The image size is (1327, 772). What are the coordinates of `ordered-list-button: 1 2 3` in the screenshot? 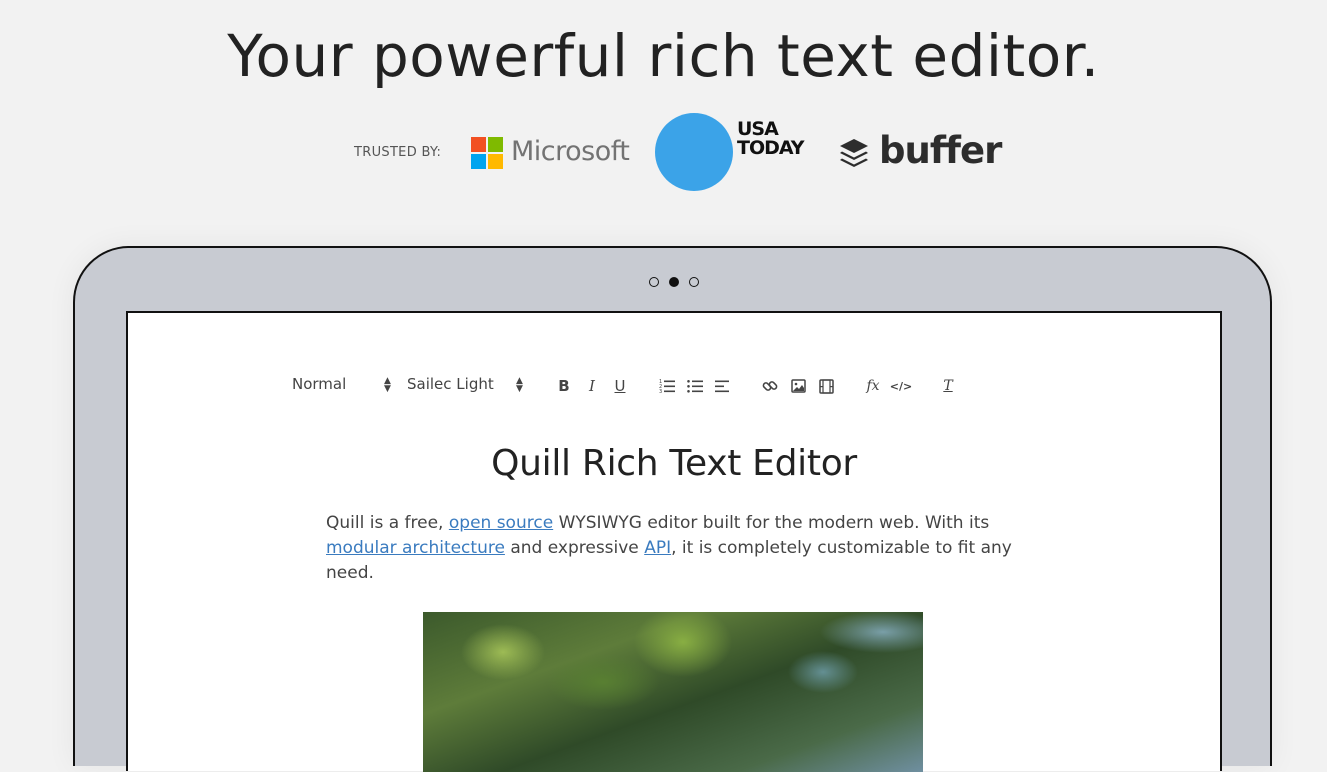 It's located at (667, 386).